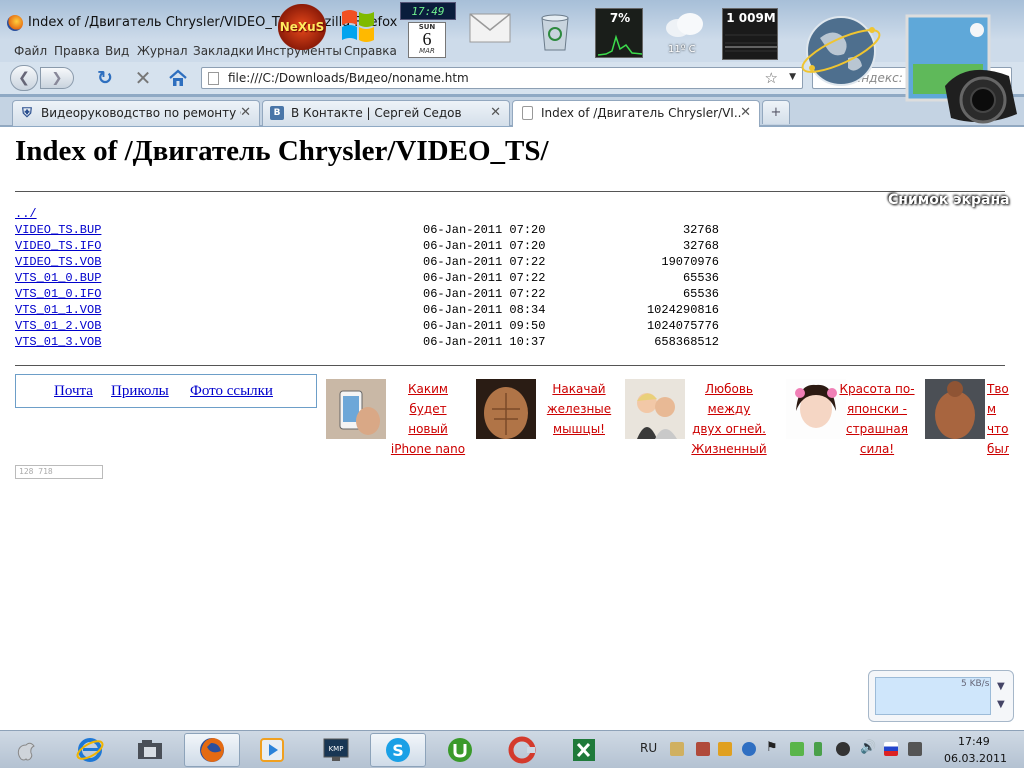  I want to click on home-button, so click(178, 78).